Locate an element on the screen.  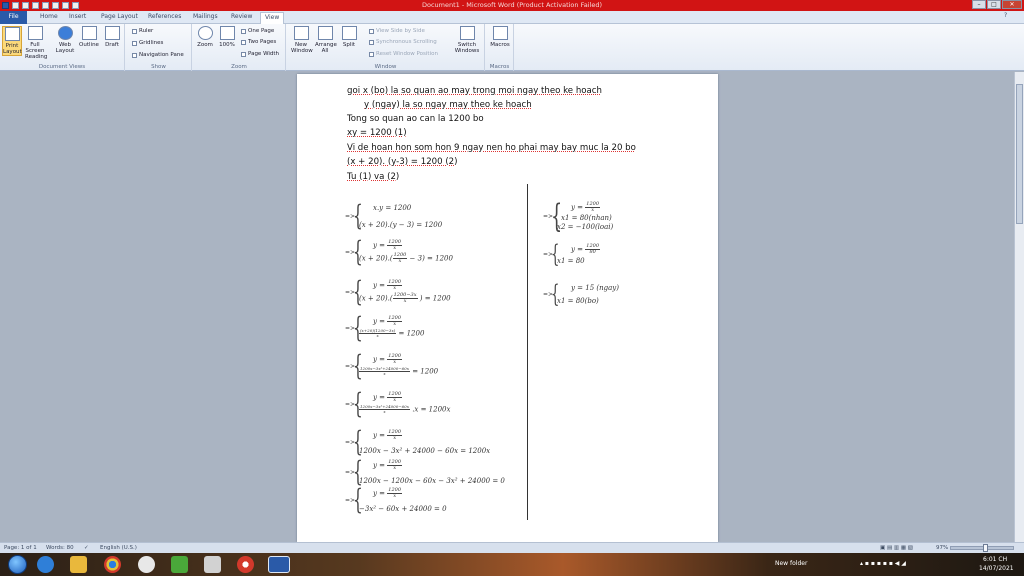
tab-mailings: Mailings is located at coordinates (205, 16).